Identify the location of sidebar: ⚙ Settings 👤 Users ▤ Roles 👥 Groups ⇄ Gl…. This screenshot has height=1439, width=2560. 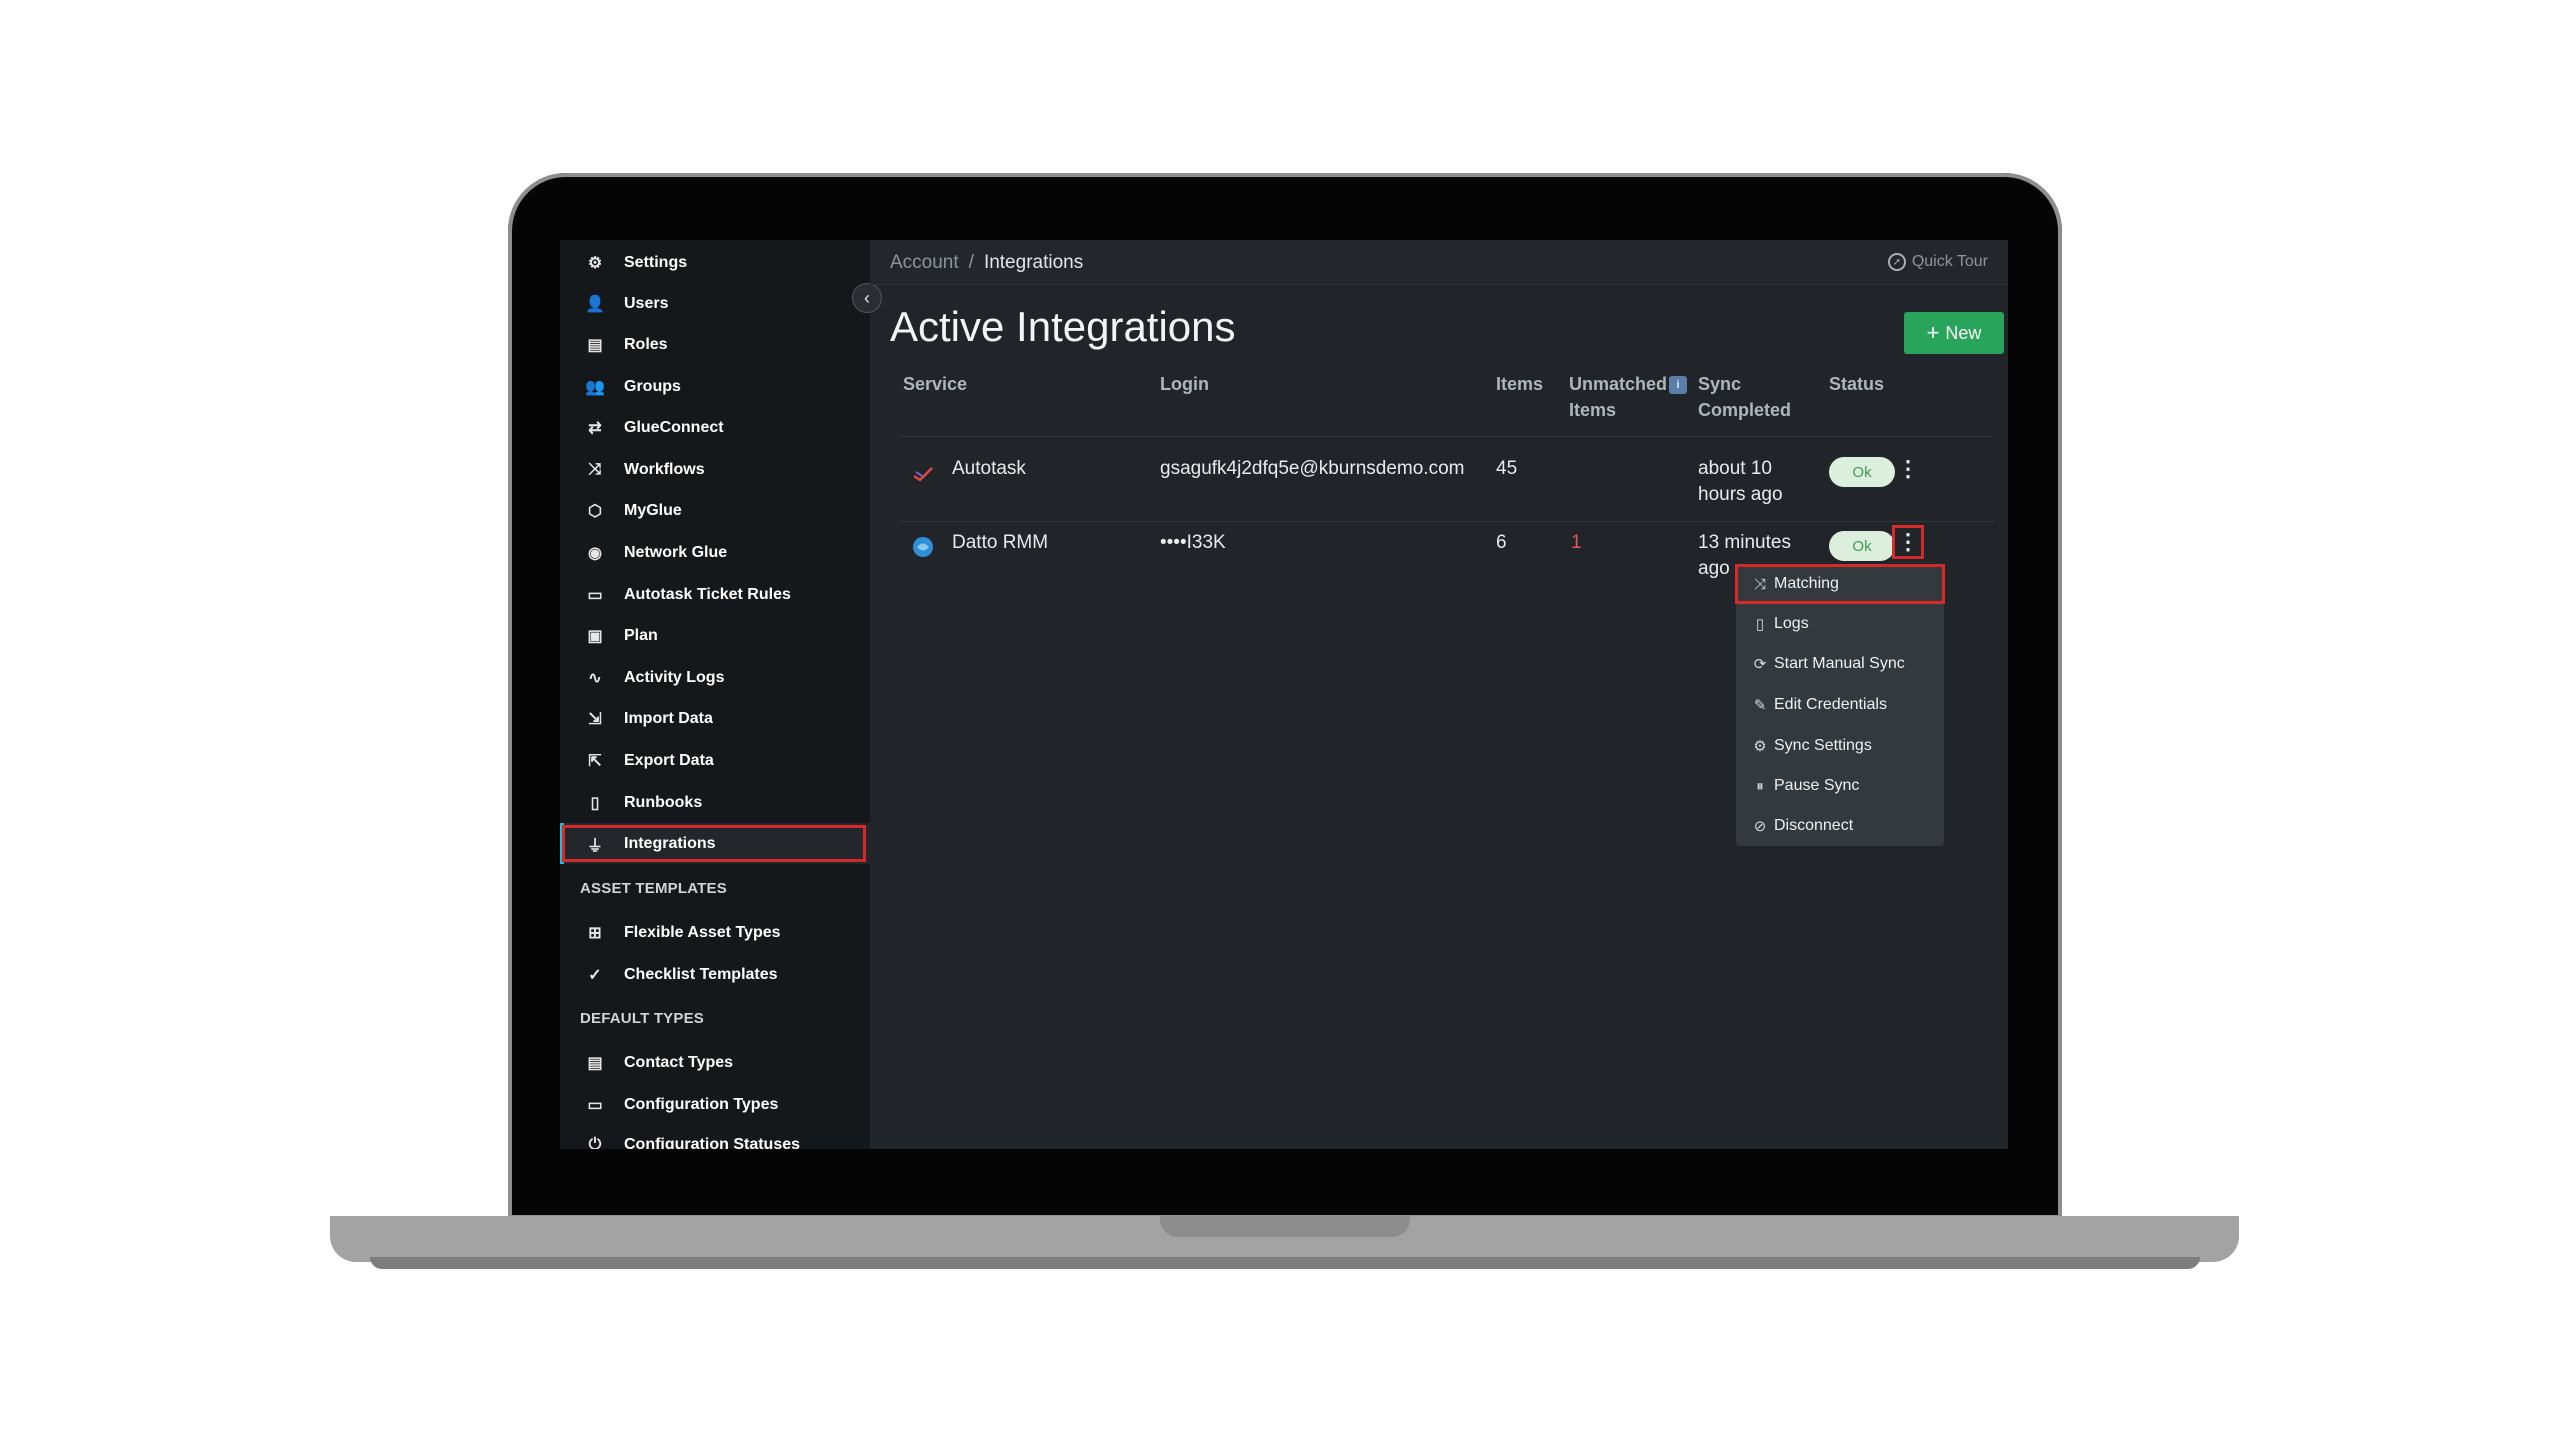
(715, 694).